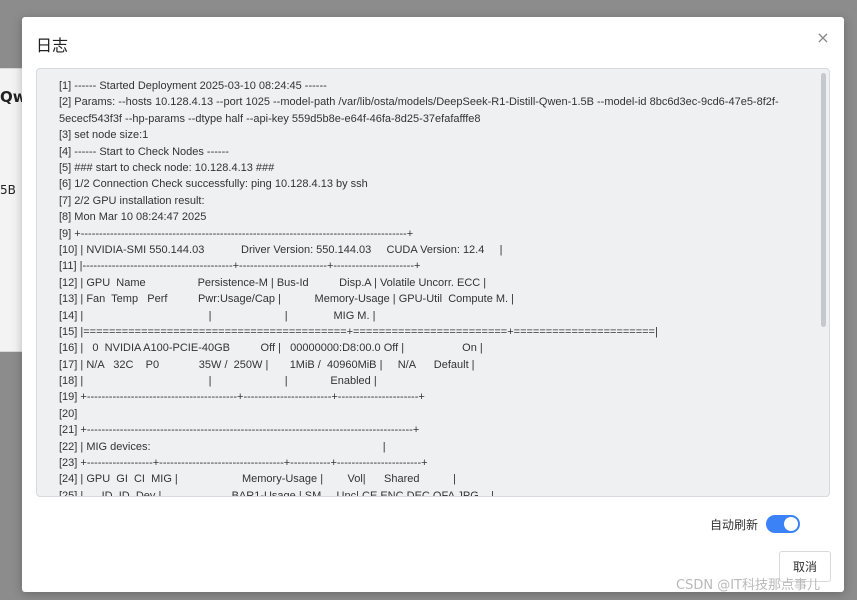 The image size is (857, 600). I want to click on toggle-knob, so click(791, 524).